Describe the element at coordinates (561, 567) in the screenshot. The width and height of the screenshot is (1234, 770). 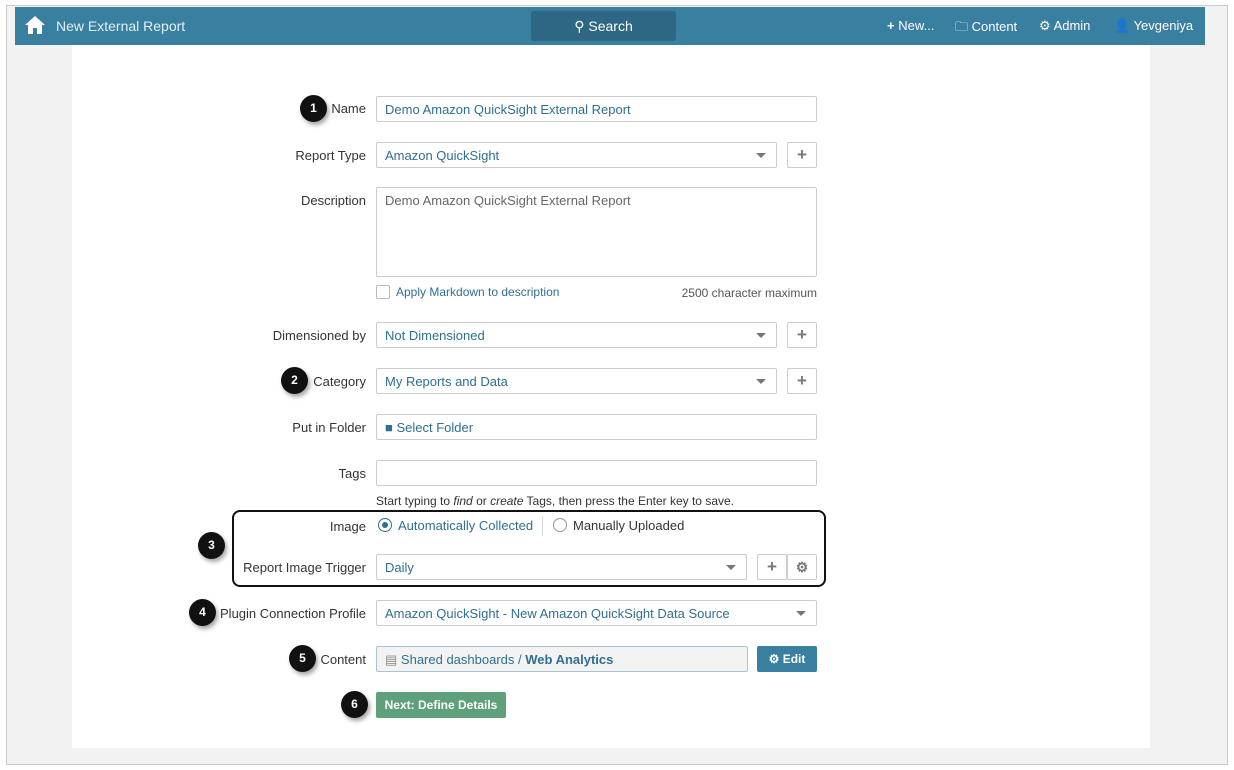
I see `trigger-select: Daily` at that location.